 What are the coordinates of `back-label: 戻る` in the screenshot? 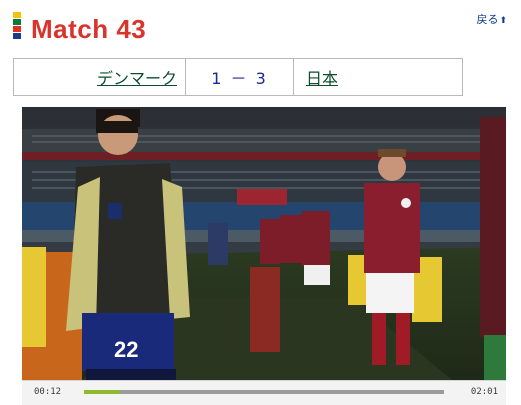 It's located at (487, 19).